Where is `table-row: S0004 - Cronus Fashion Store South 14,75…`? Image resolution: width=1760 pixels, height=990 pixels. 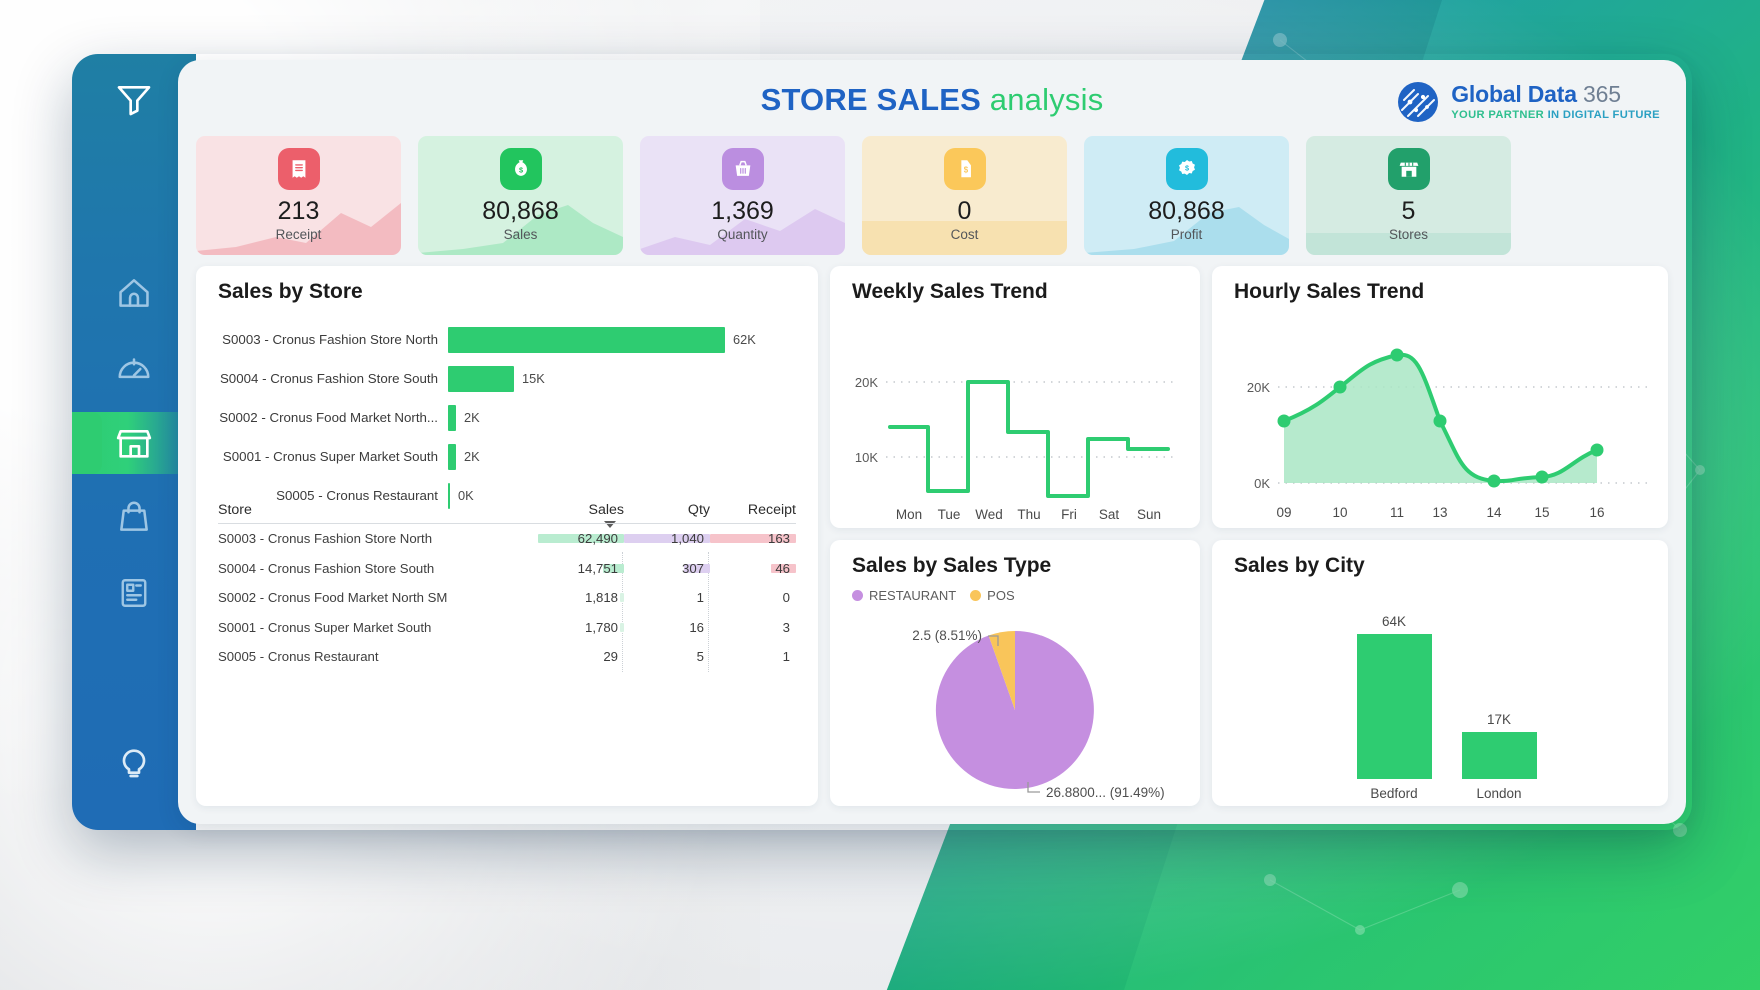
table-row: S0004 - Cronus Fashion Store South 14,75… is located at coordinates (507, 569).